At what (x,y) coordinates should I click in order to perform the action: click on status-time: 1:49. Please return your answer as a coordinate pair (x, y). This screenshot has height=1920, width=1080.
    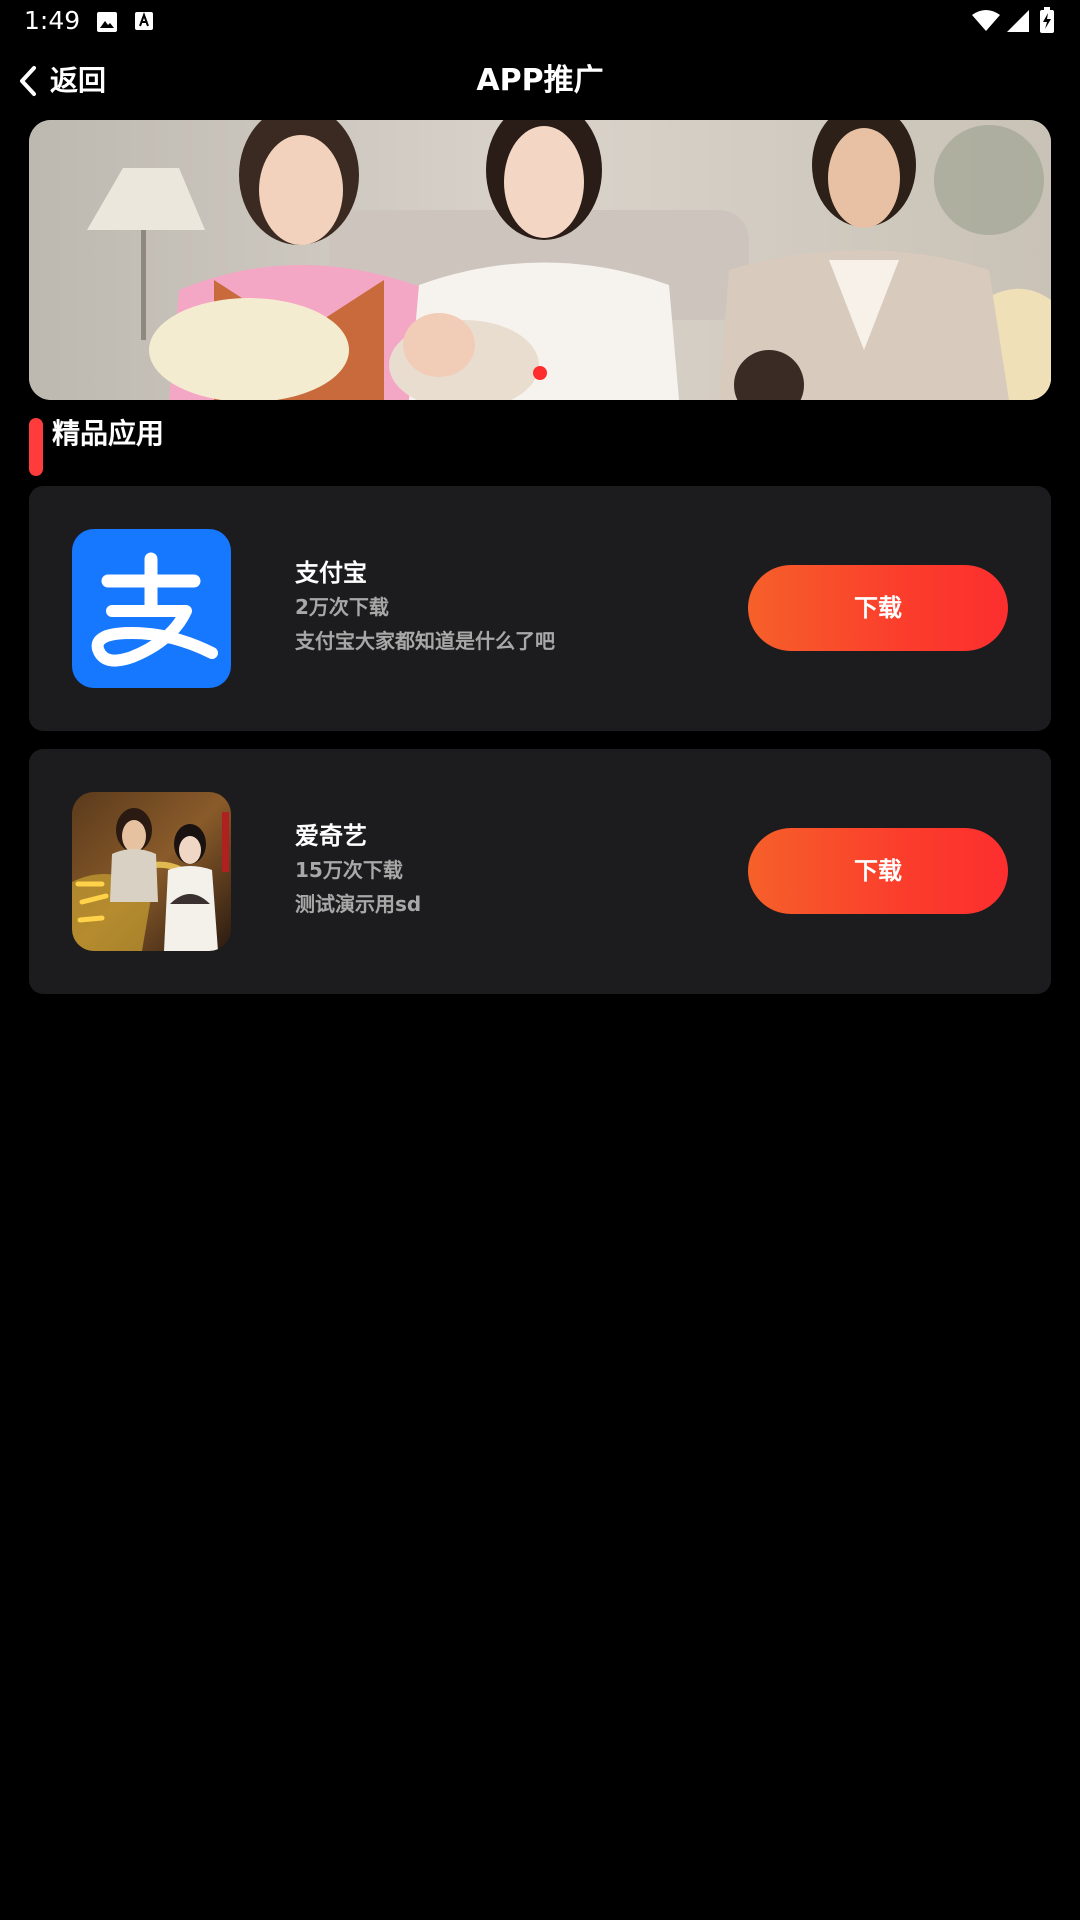
    Looking at the image, I should click on (52, 20).